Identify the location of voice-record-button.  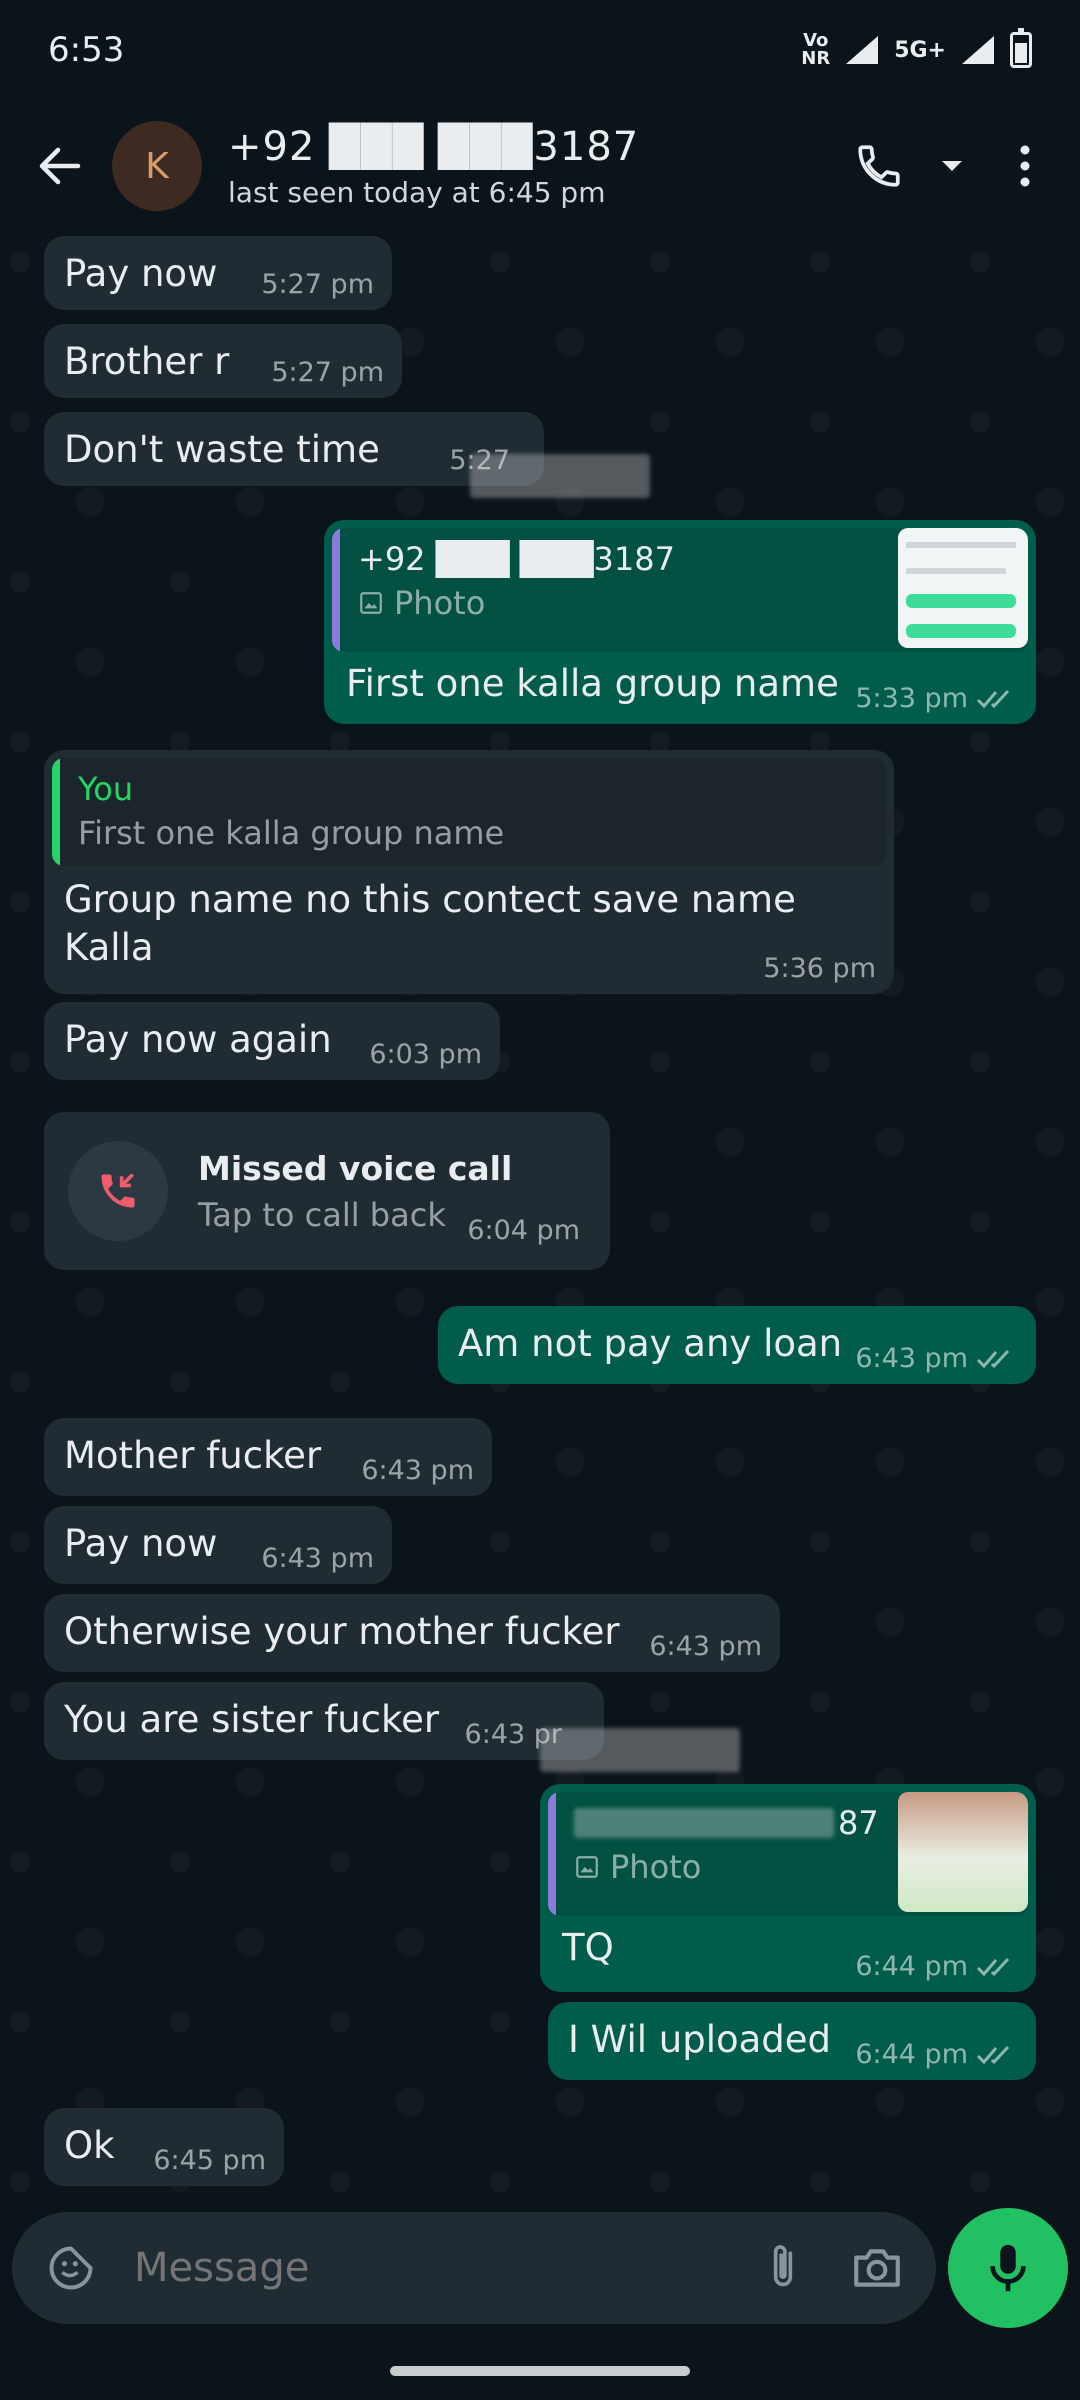
(1008, 2268).